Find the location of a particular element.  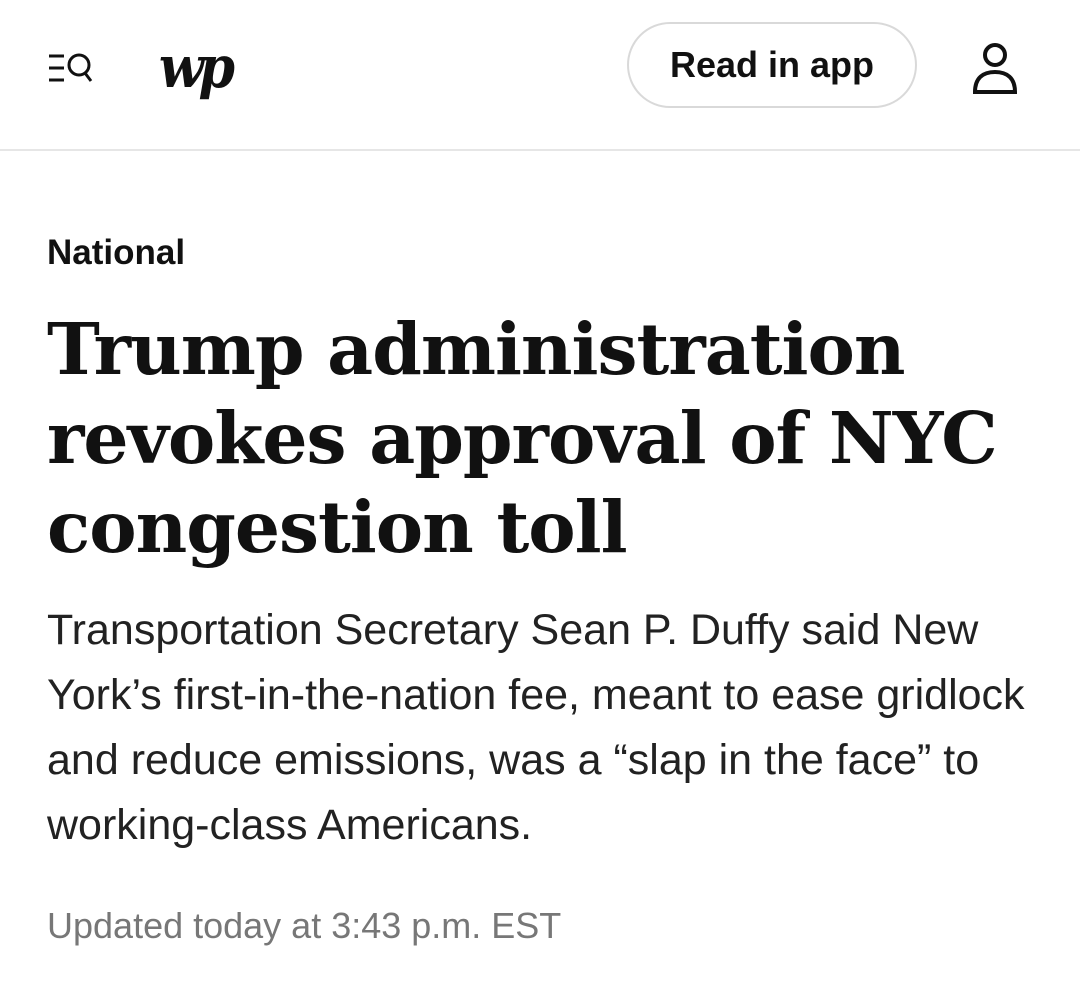

updated-timestamp: Updated today at 3:43 p.m. EST is located at coordinates (304, 925).